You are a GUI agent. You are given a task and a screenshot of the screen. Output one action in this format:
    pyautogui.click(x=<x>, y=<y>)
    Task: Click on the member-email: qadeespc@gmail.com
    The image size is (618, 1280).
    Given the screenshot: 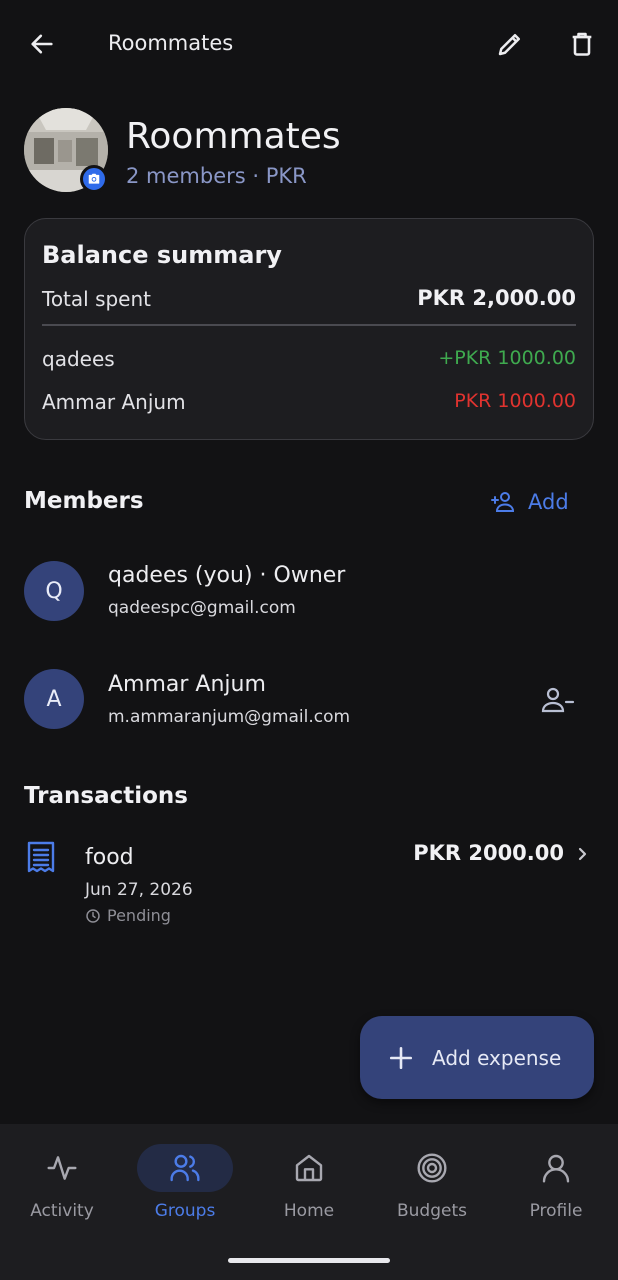 What is the action you would take?
    pyautogui.click(x=202, y=608)
    